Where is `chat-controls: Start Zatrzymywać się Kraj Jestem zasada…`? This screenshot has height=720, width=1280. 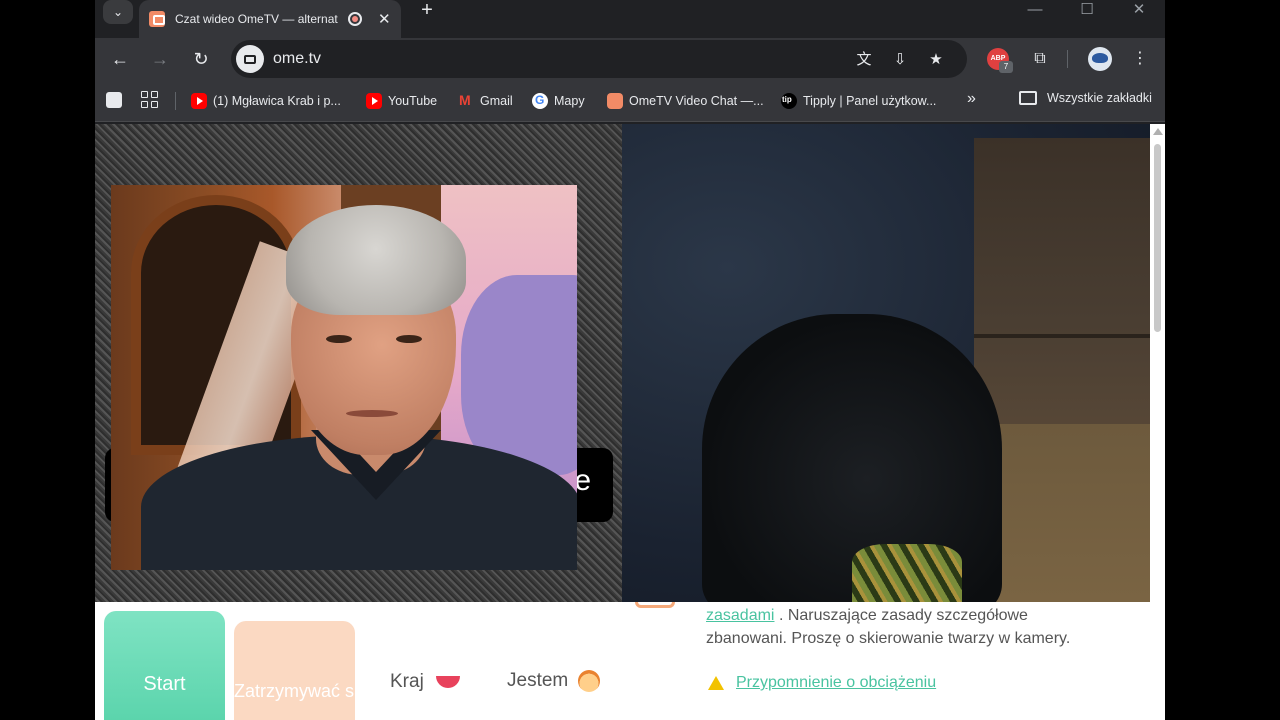
chat-controls: Start Zatrzymywać się Kraj Jestem zasada… is located at coordinates (622, 661).